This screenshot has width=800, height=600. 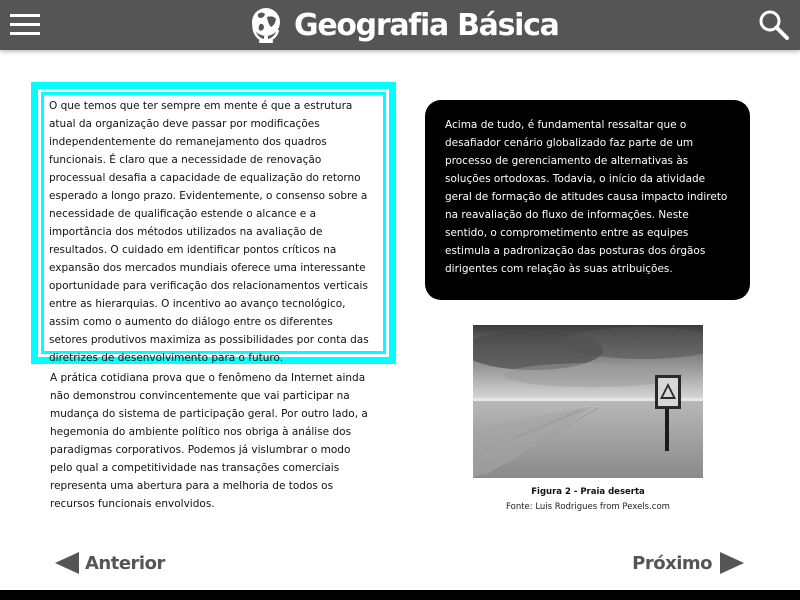 What do you see at coordinates (588, 507) in the screenshot?
I see `figure-credit: Fonte: Luis Rodrigues from Pexels.com` at bounding box center [588, 507].